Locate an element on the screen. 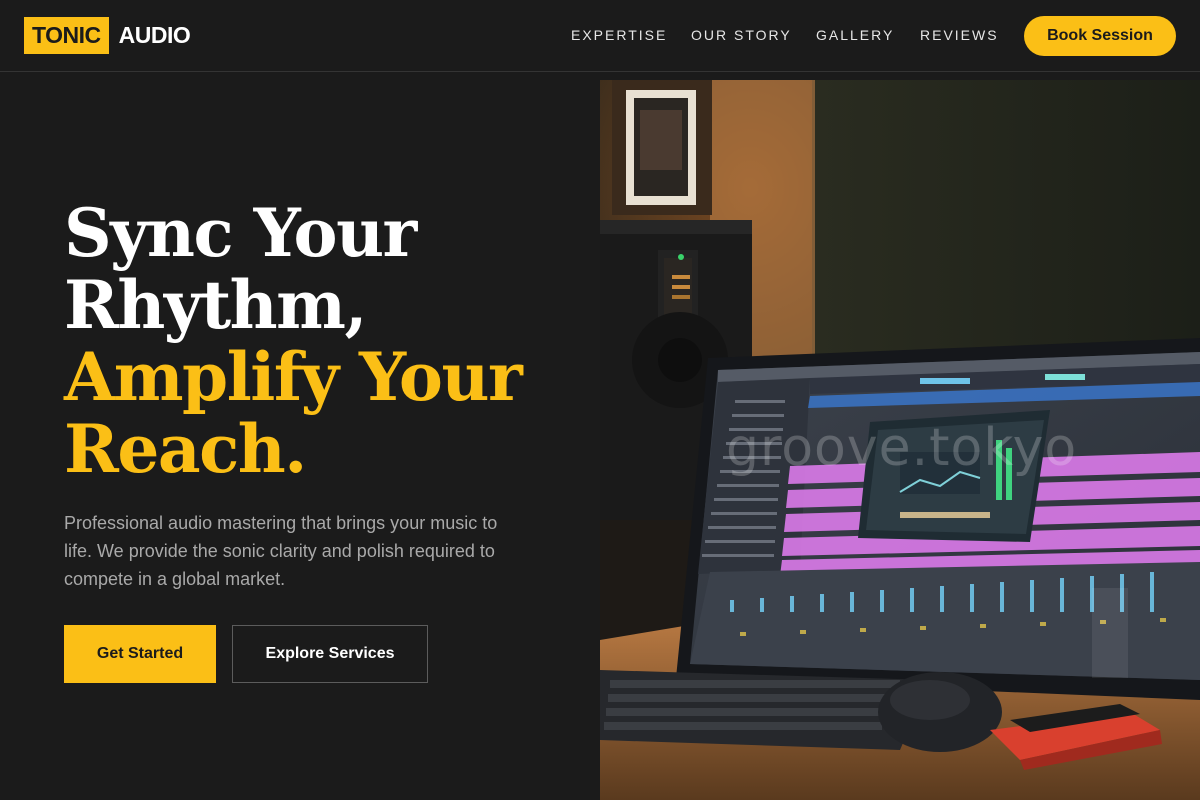  hero-headline: Sync Your Rhythm, Amplify Your Reach. is located at coordinates (293, 341).